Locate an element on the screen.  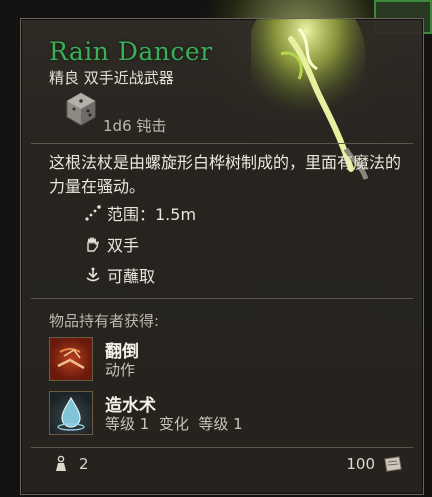
topple-icon is located at coordinates (71, 359).